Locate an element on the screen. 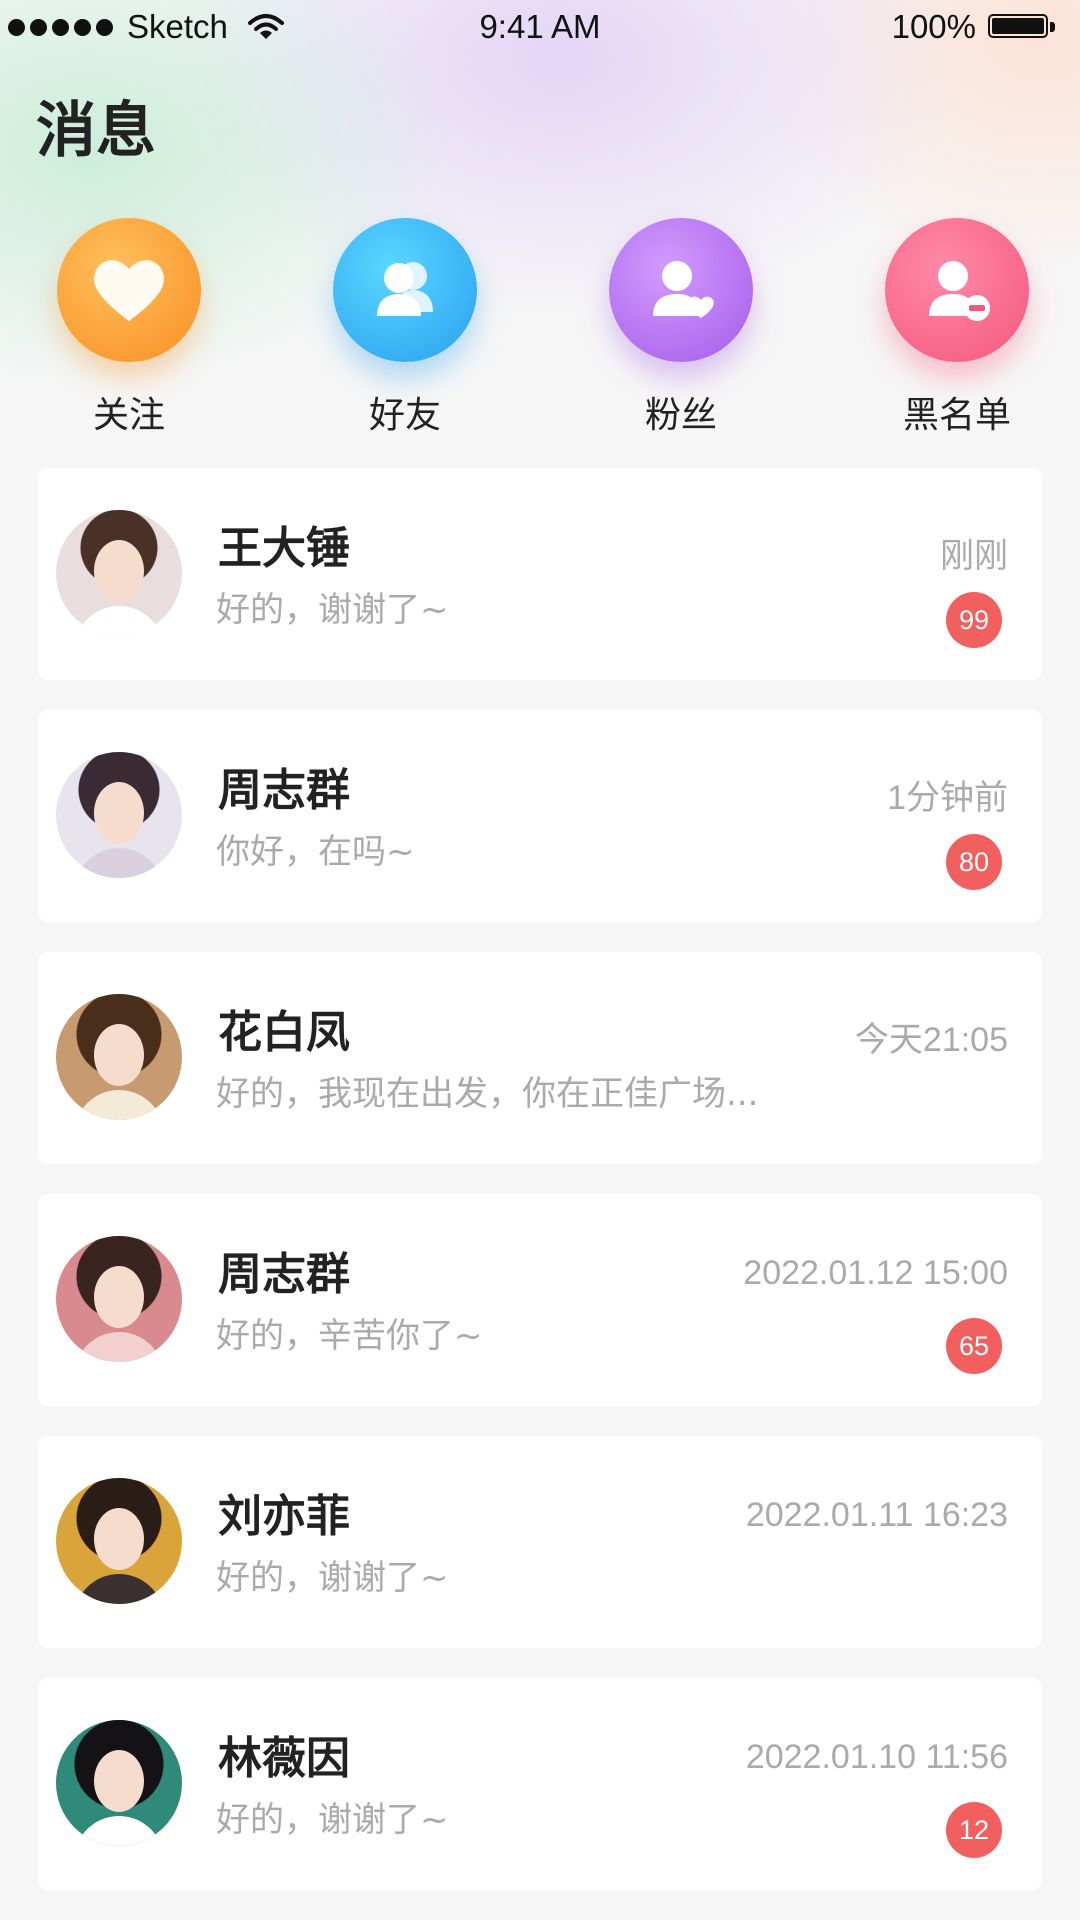 This screenshot has height=1920, width=1080. unread-badge: 12 is located at coordinates (974, 1830).